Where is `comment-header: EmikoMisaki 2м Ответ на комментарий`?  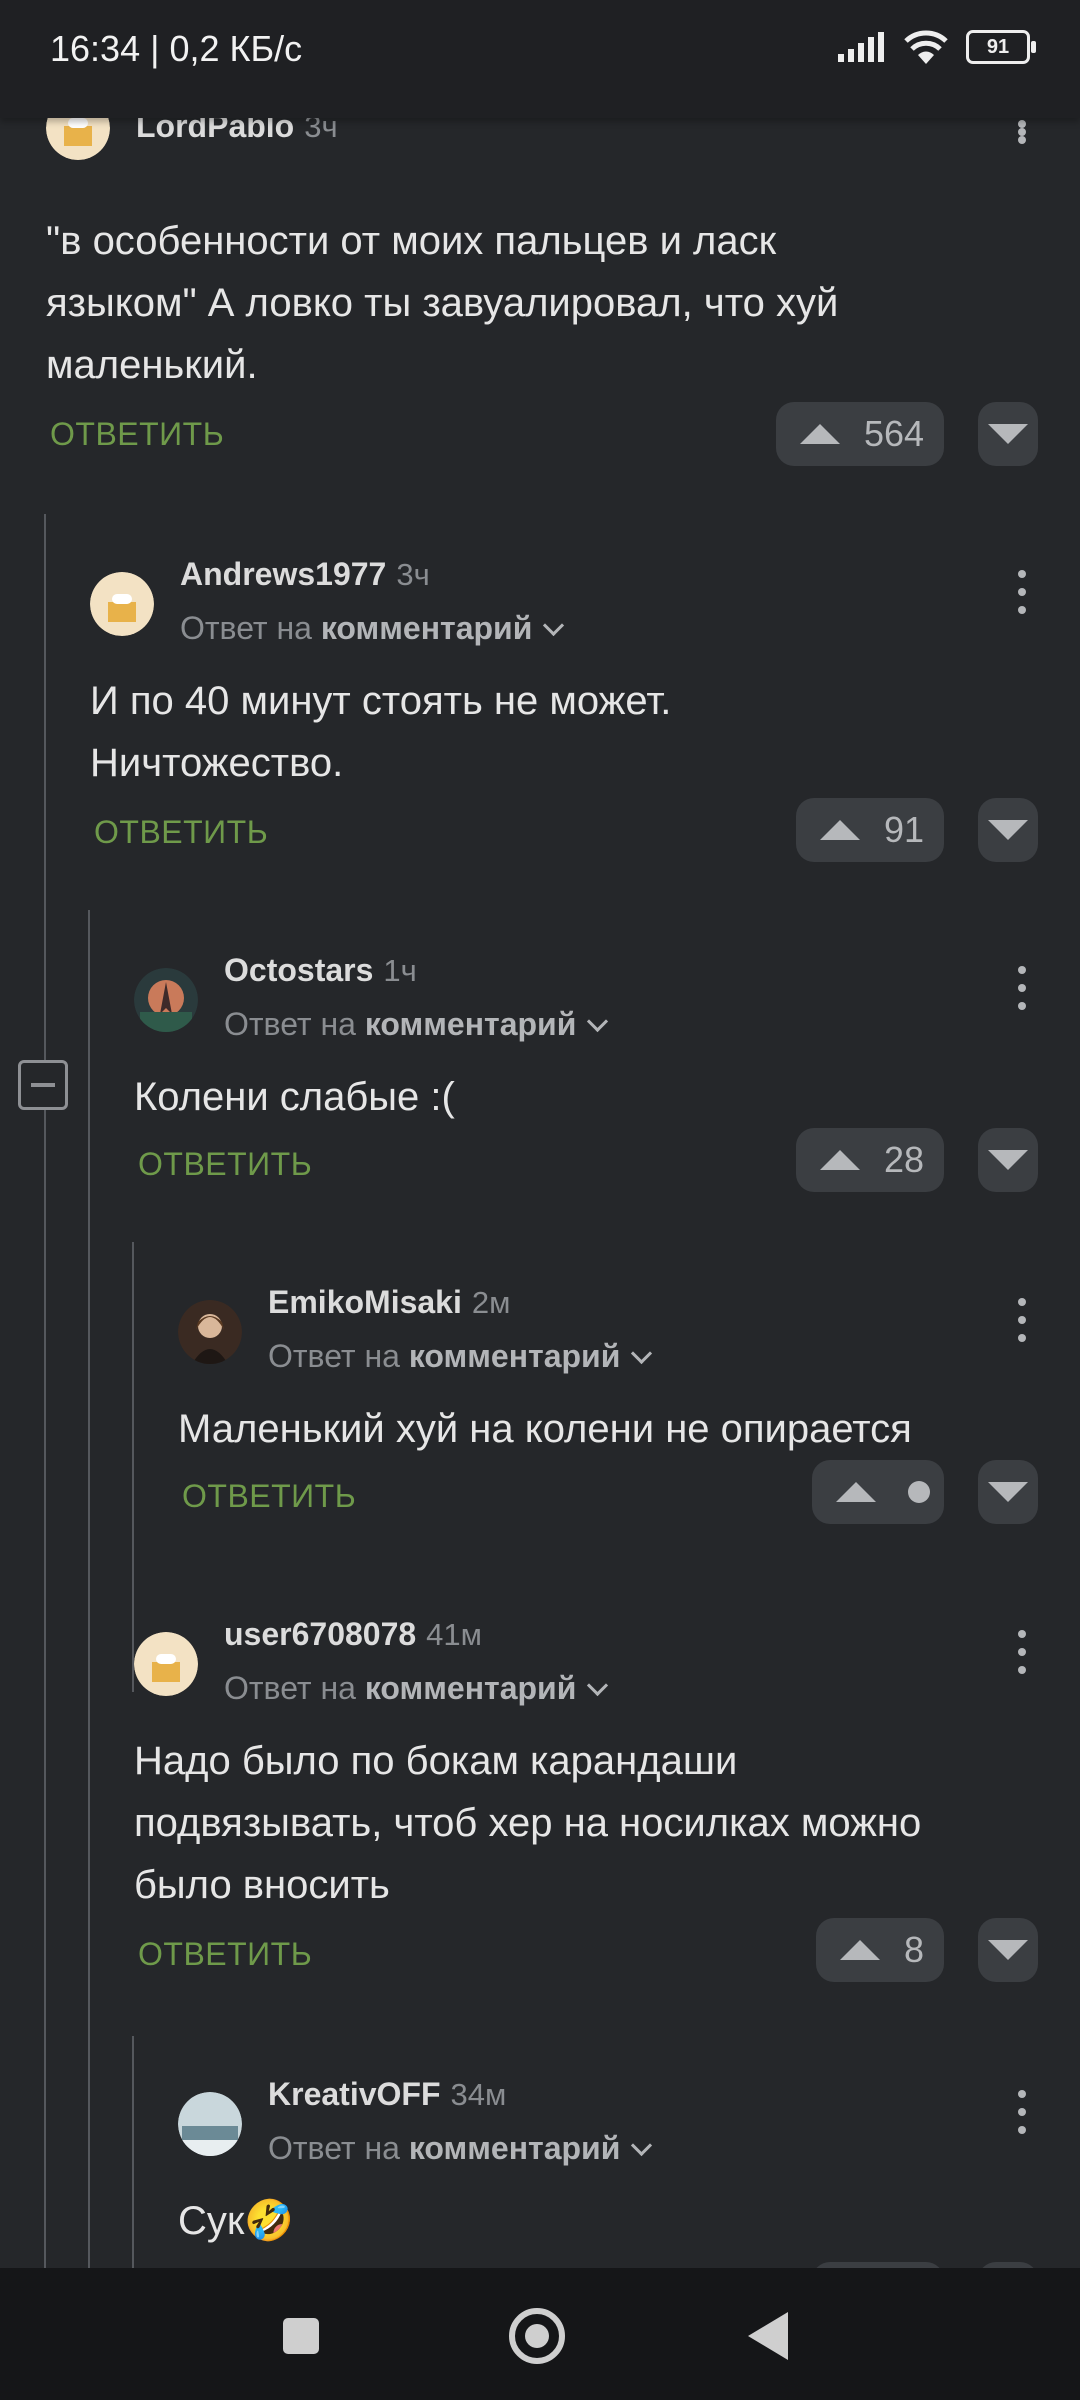
comment-header: EmikoMisaki 2м Ответ на комментарий is located at coordinates (607, 1327).